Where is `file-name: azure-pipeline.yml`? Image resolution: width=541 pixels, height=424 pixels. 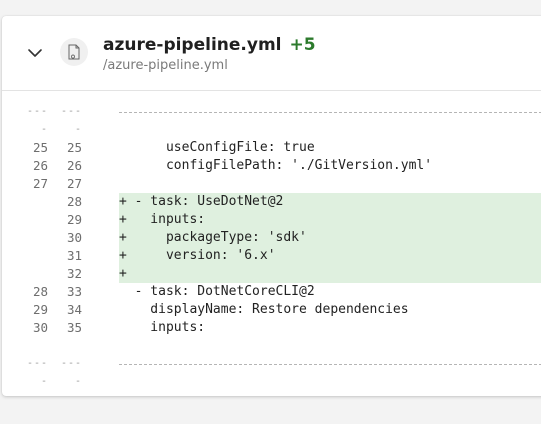 file-name: azure-pipeline.yml is located at coordinates (192, 45).